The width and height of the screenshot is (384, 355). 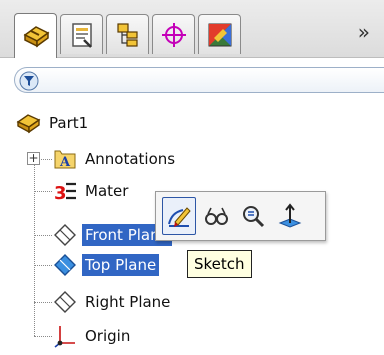 I want to click on tree-item-label: Right Plane, so click(x=128, y=302).